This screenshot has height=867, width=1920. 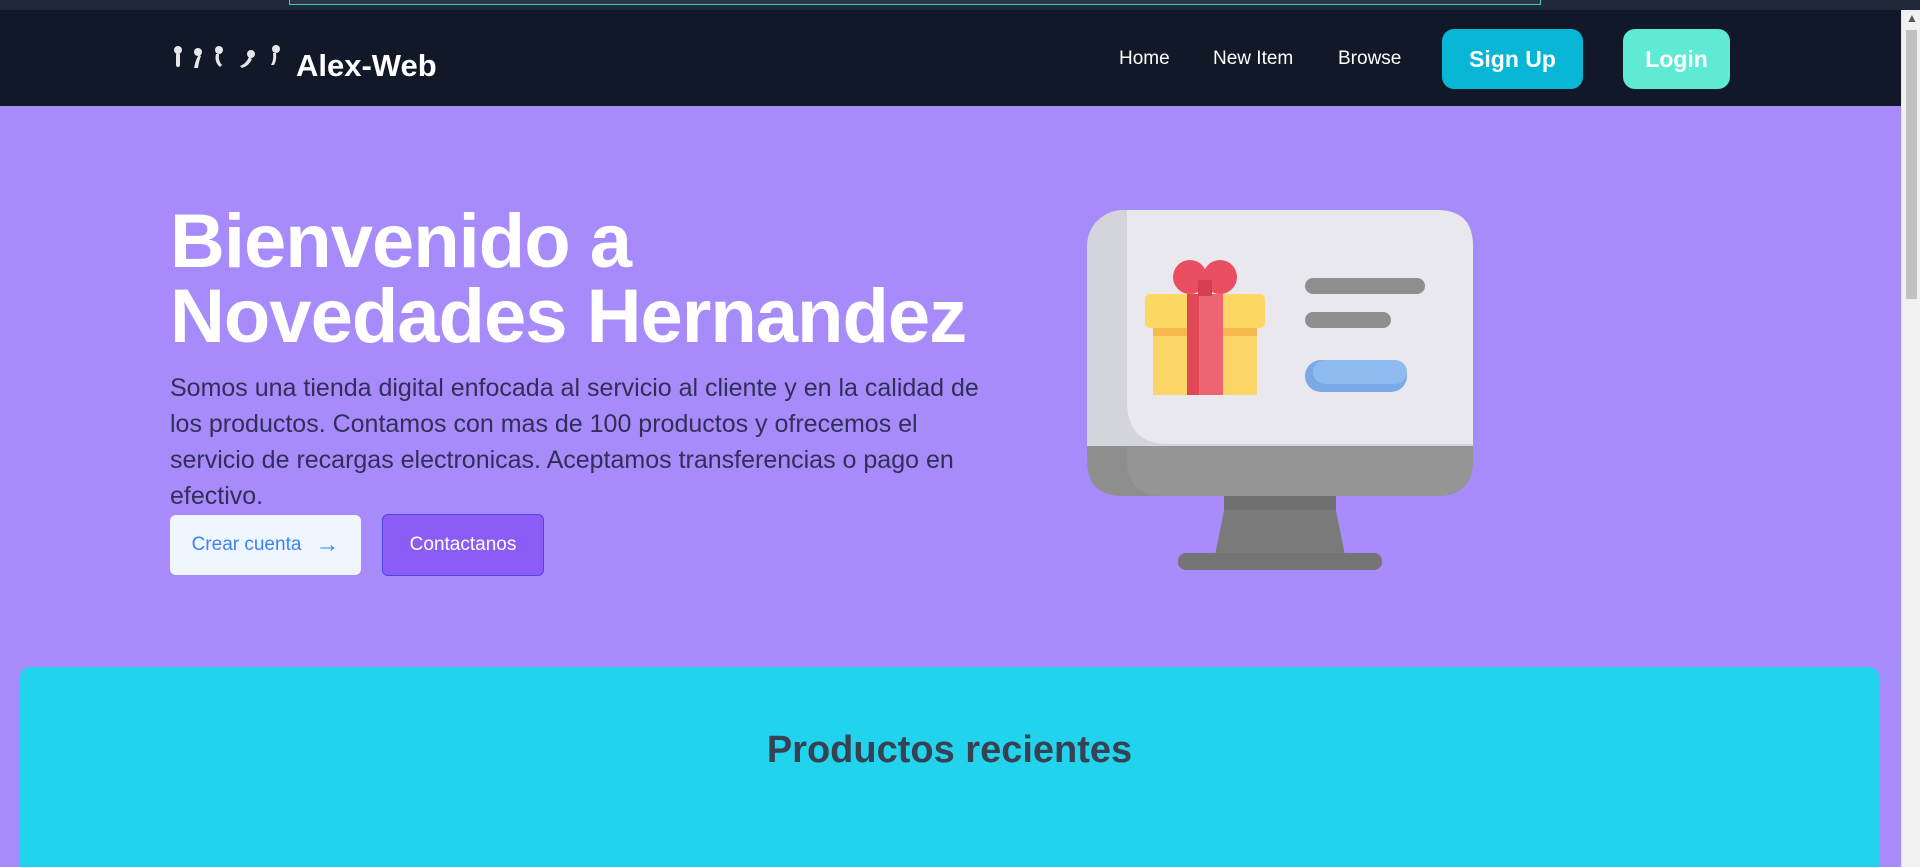 What do you see at coordinates (463, 545) in the screenshot?
I see `contact-button: Contactanos` at bounding box center [463, 545].